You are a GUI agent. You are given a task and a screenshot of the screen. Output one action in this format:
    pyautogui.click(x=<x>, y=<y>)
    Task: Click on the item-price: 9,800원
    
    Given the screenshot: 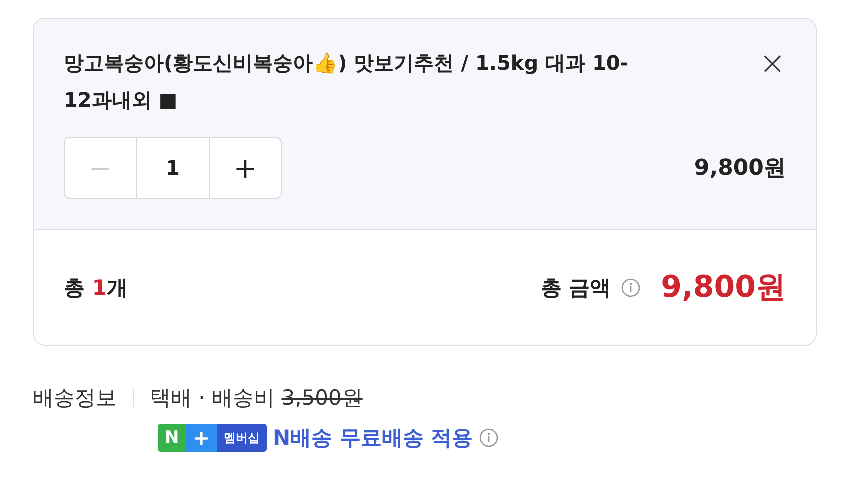 What is the action you would take?
    pyautogui.click(x=740, y=169)
    